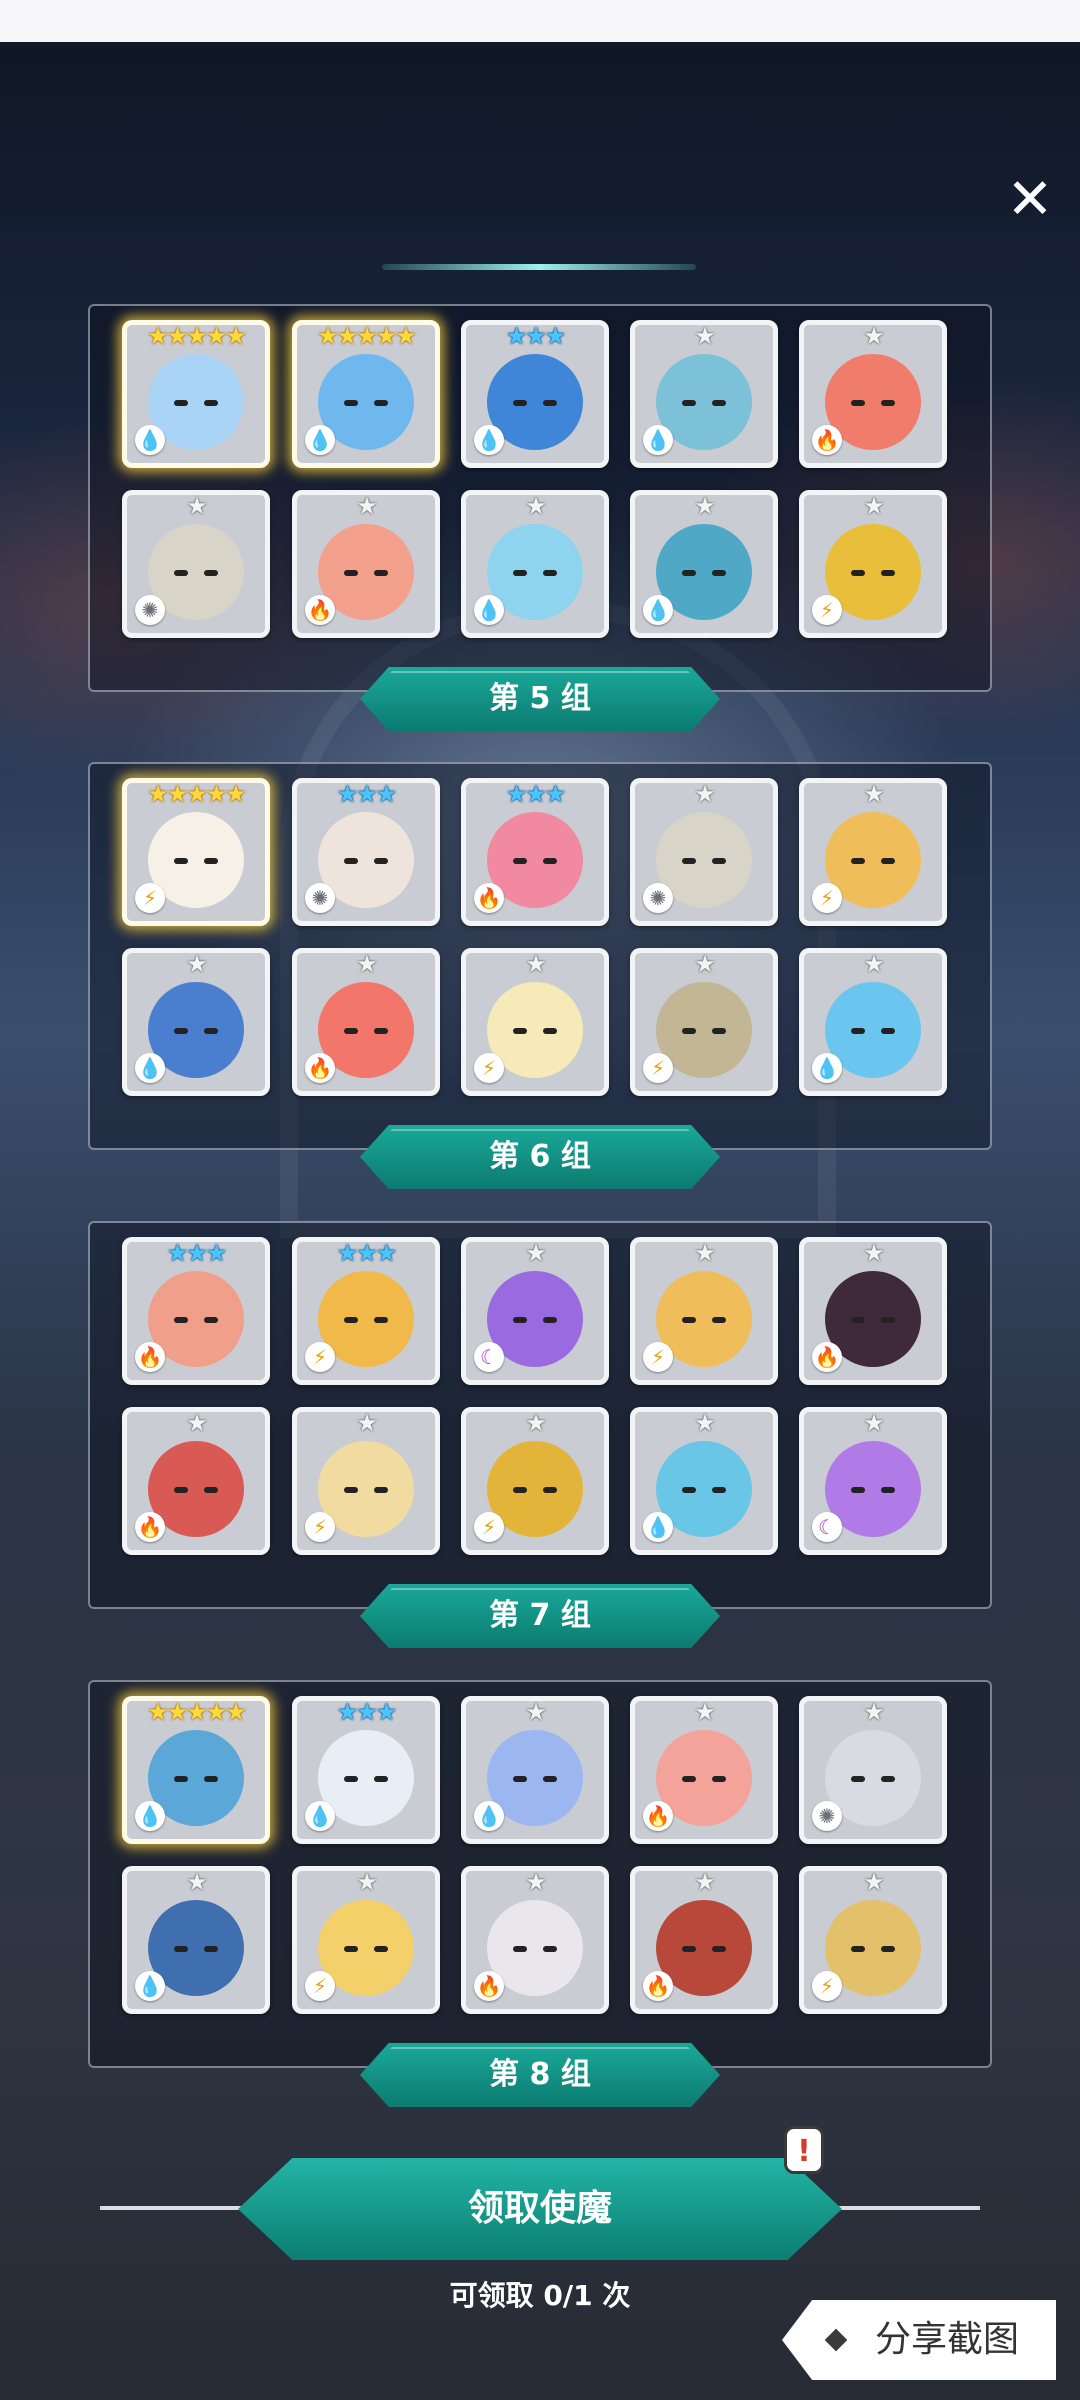  What do you see at coordinates (196, 852) in the screenshot?
I see `familiar-card: ★★★★★ ⚡` at bounding box center [196, 852].